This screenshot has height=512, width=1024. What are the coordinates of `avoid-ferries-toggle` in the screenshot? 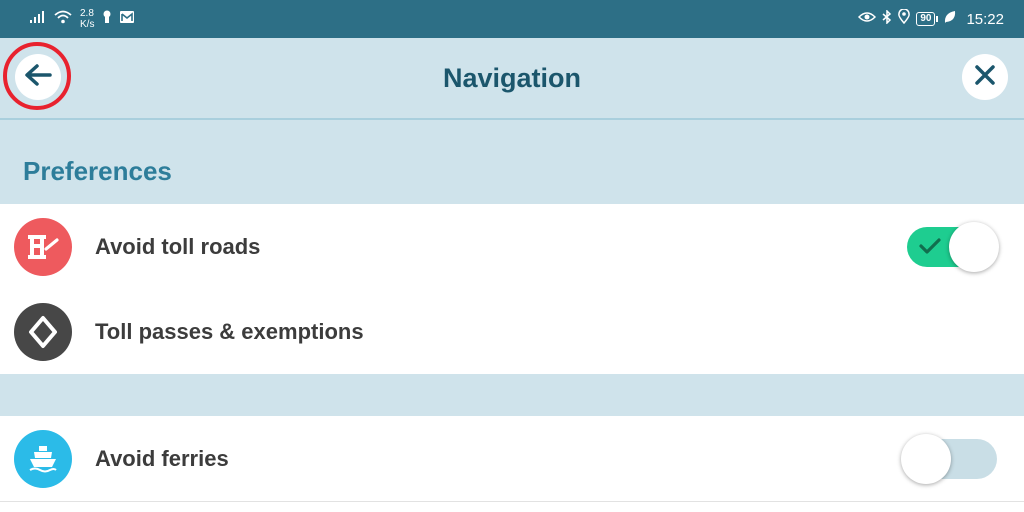 It's located at (949, 459).